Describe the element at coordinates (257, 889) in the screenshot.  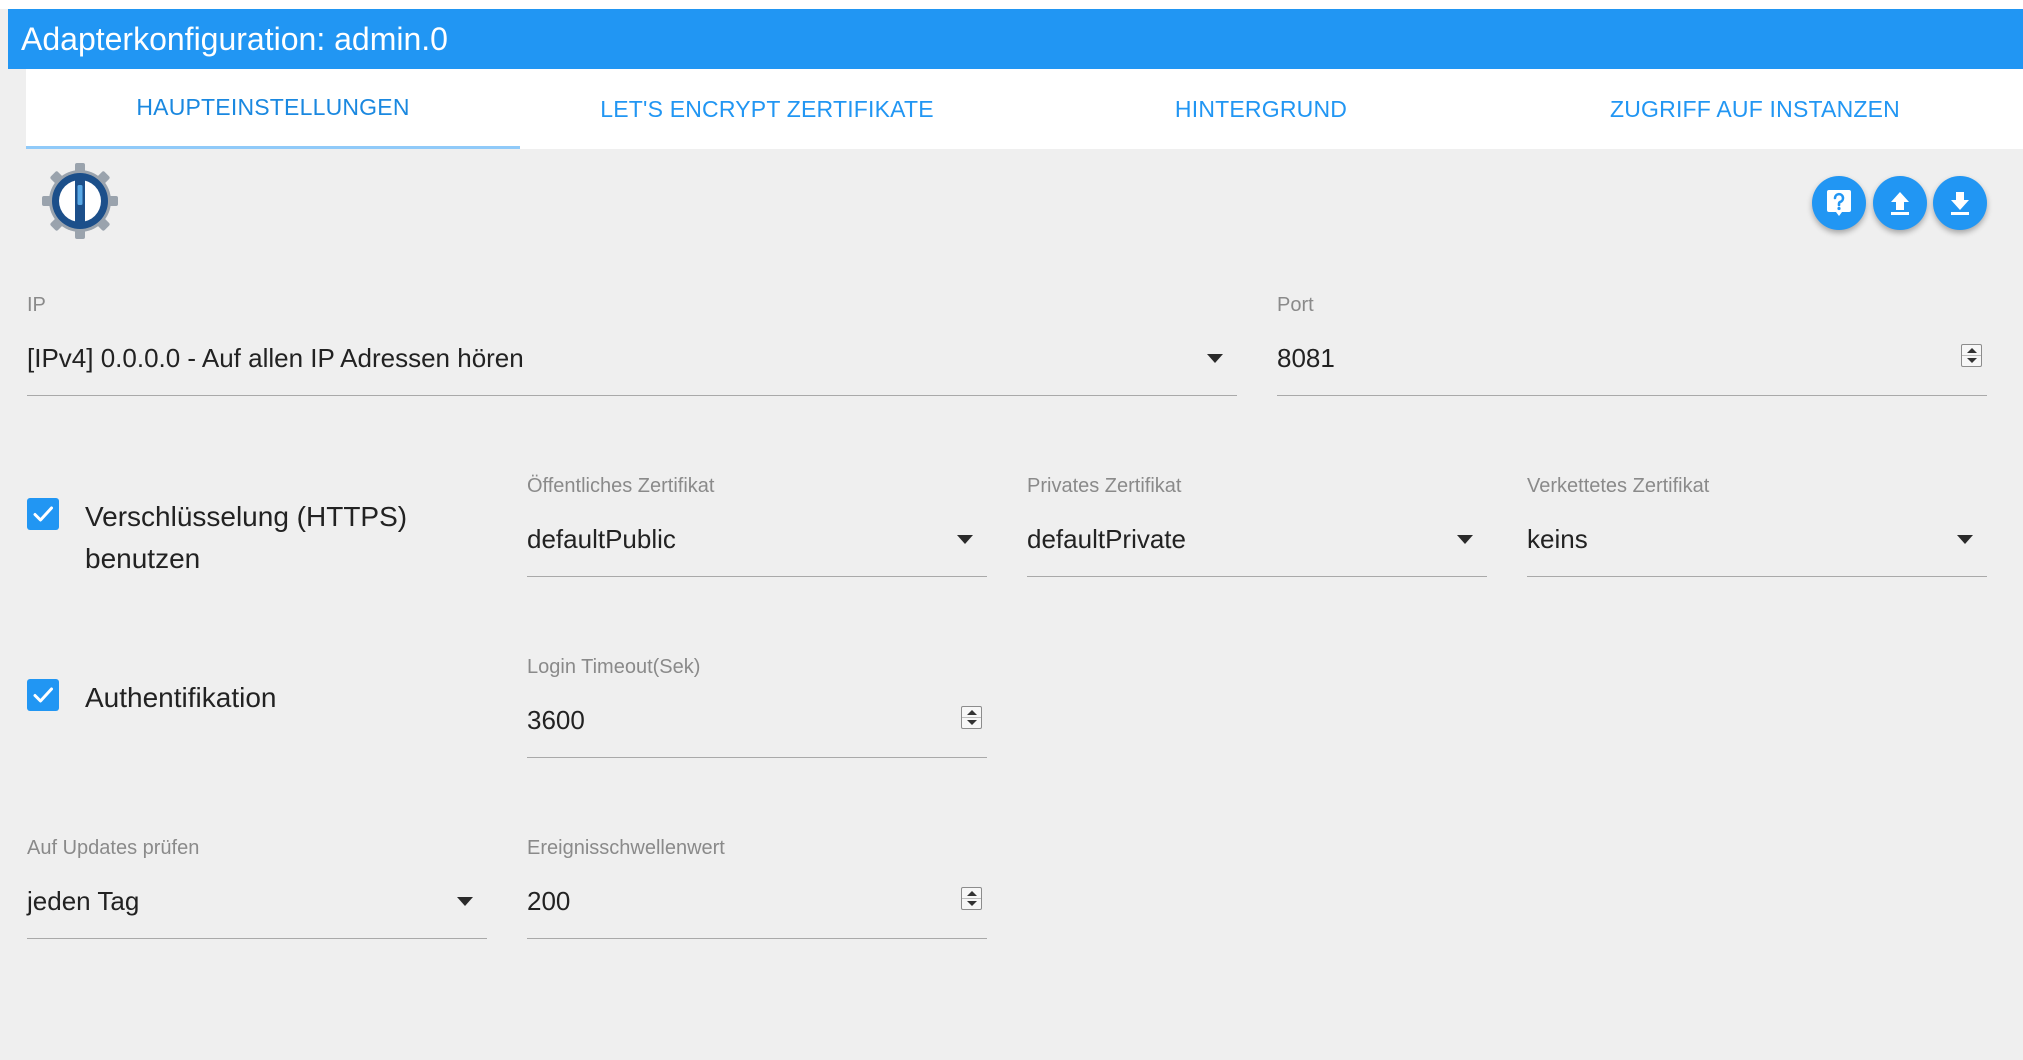
I see `updates-select: Auf Updates prüfen jeden Tag` at that location.